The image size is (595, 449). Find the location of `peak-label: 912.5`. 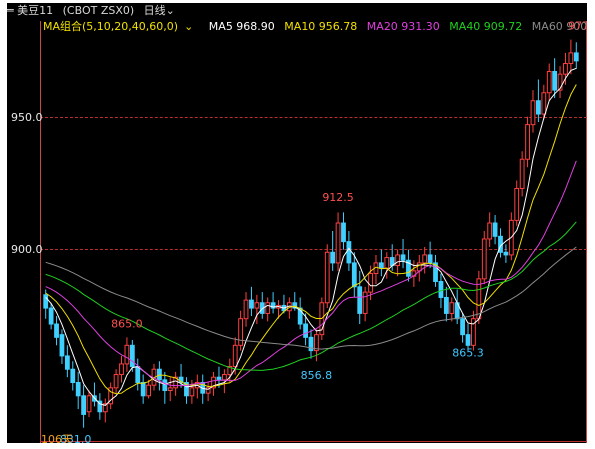

peak-label: 912.5 is located at coordinates (338, 197).